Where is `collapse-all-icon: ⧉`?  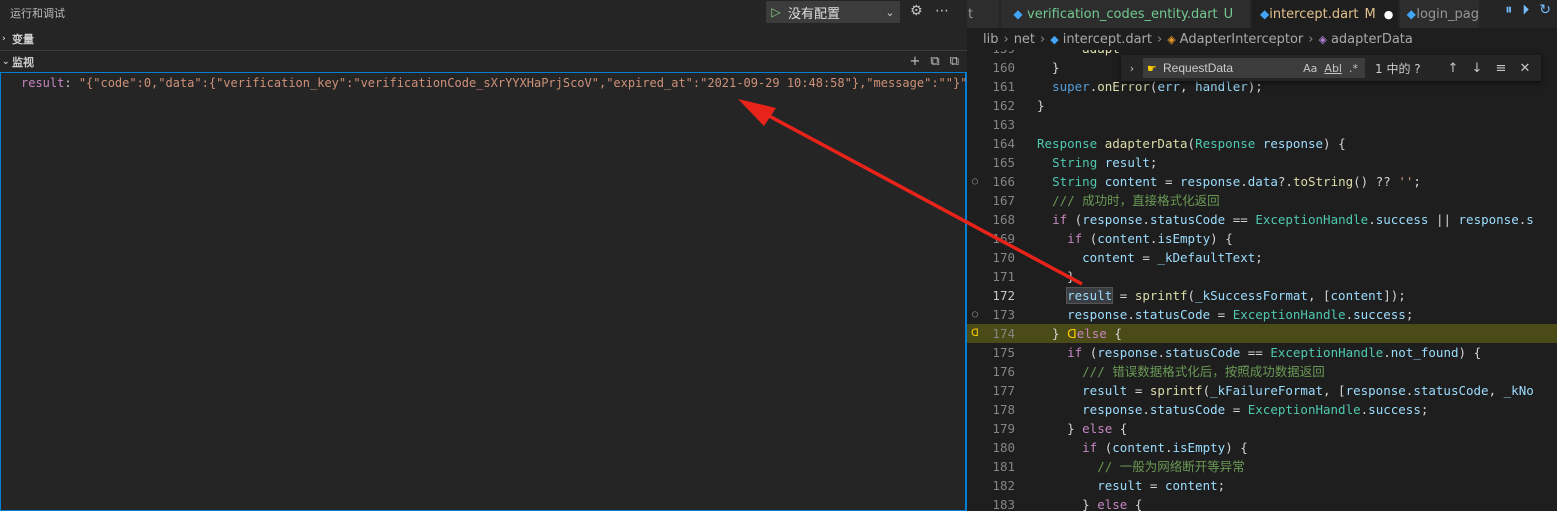
collapse-all-icon: ⧉ is located at coordinates (934, 61).